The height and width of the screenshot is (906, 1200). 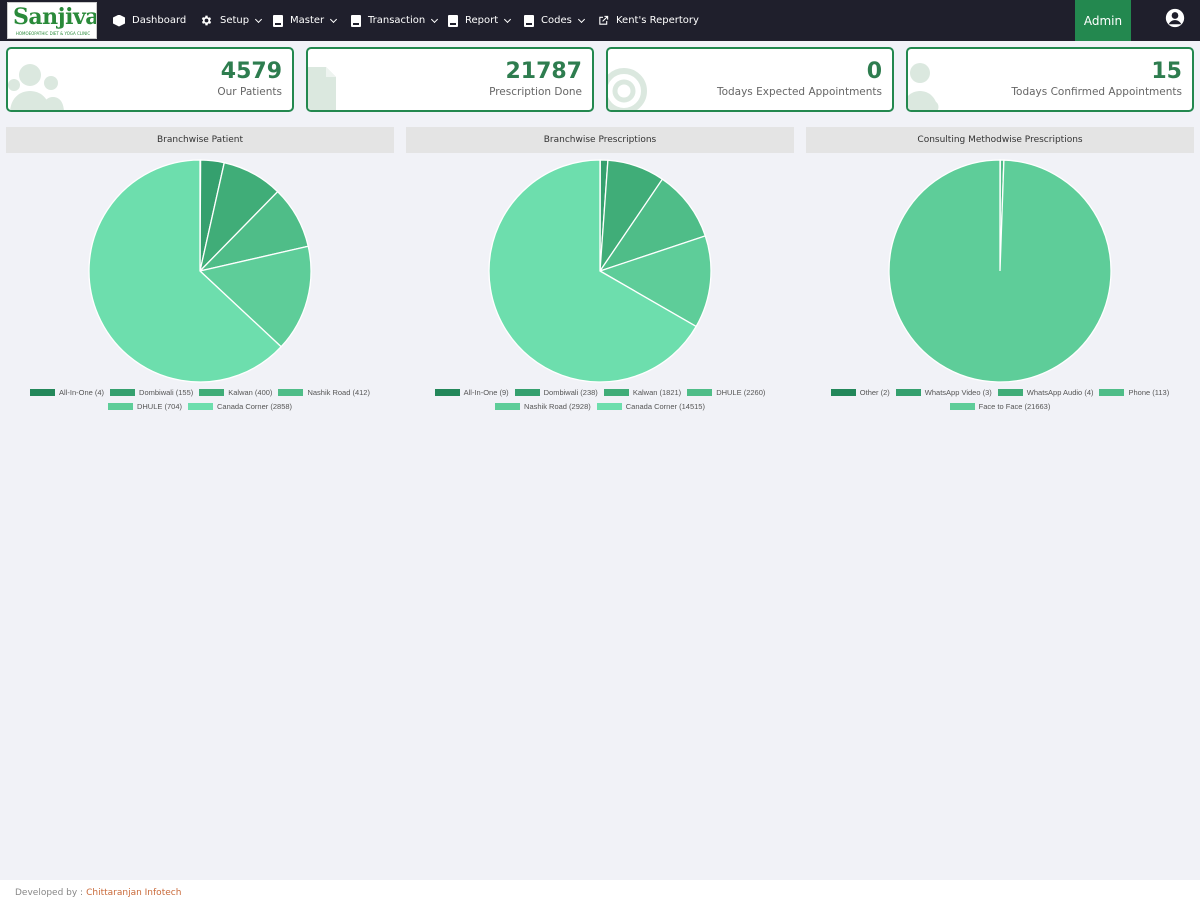 What do you see at coordinates (600, 140) in the screenshot?
I see `chart-title: Branchwise Prescriptions` at bounding box center [600, 140].